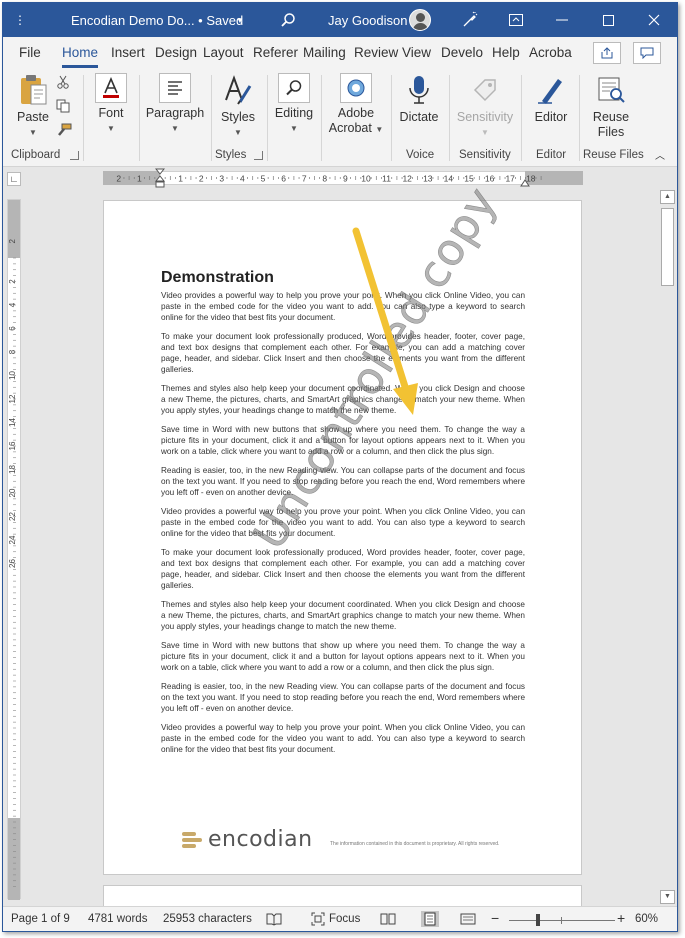  Describe the element at coordinates (485, 90) in the screenshot. I see `sensitivity-tag-icon` at that location.